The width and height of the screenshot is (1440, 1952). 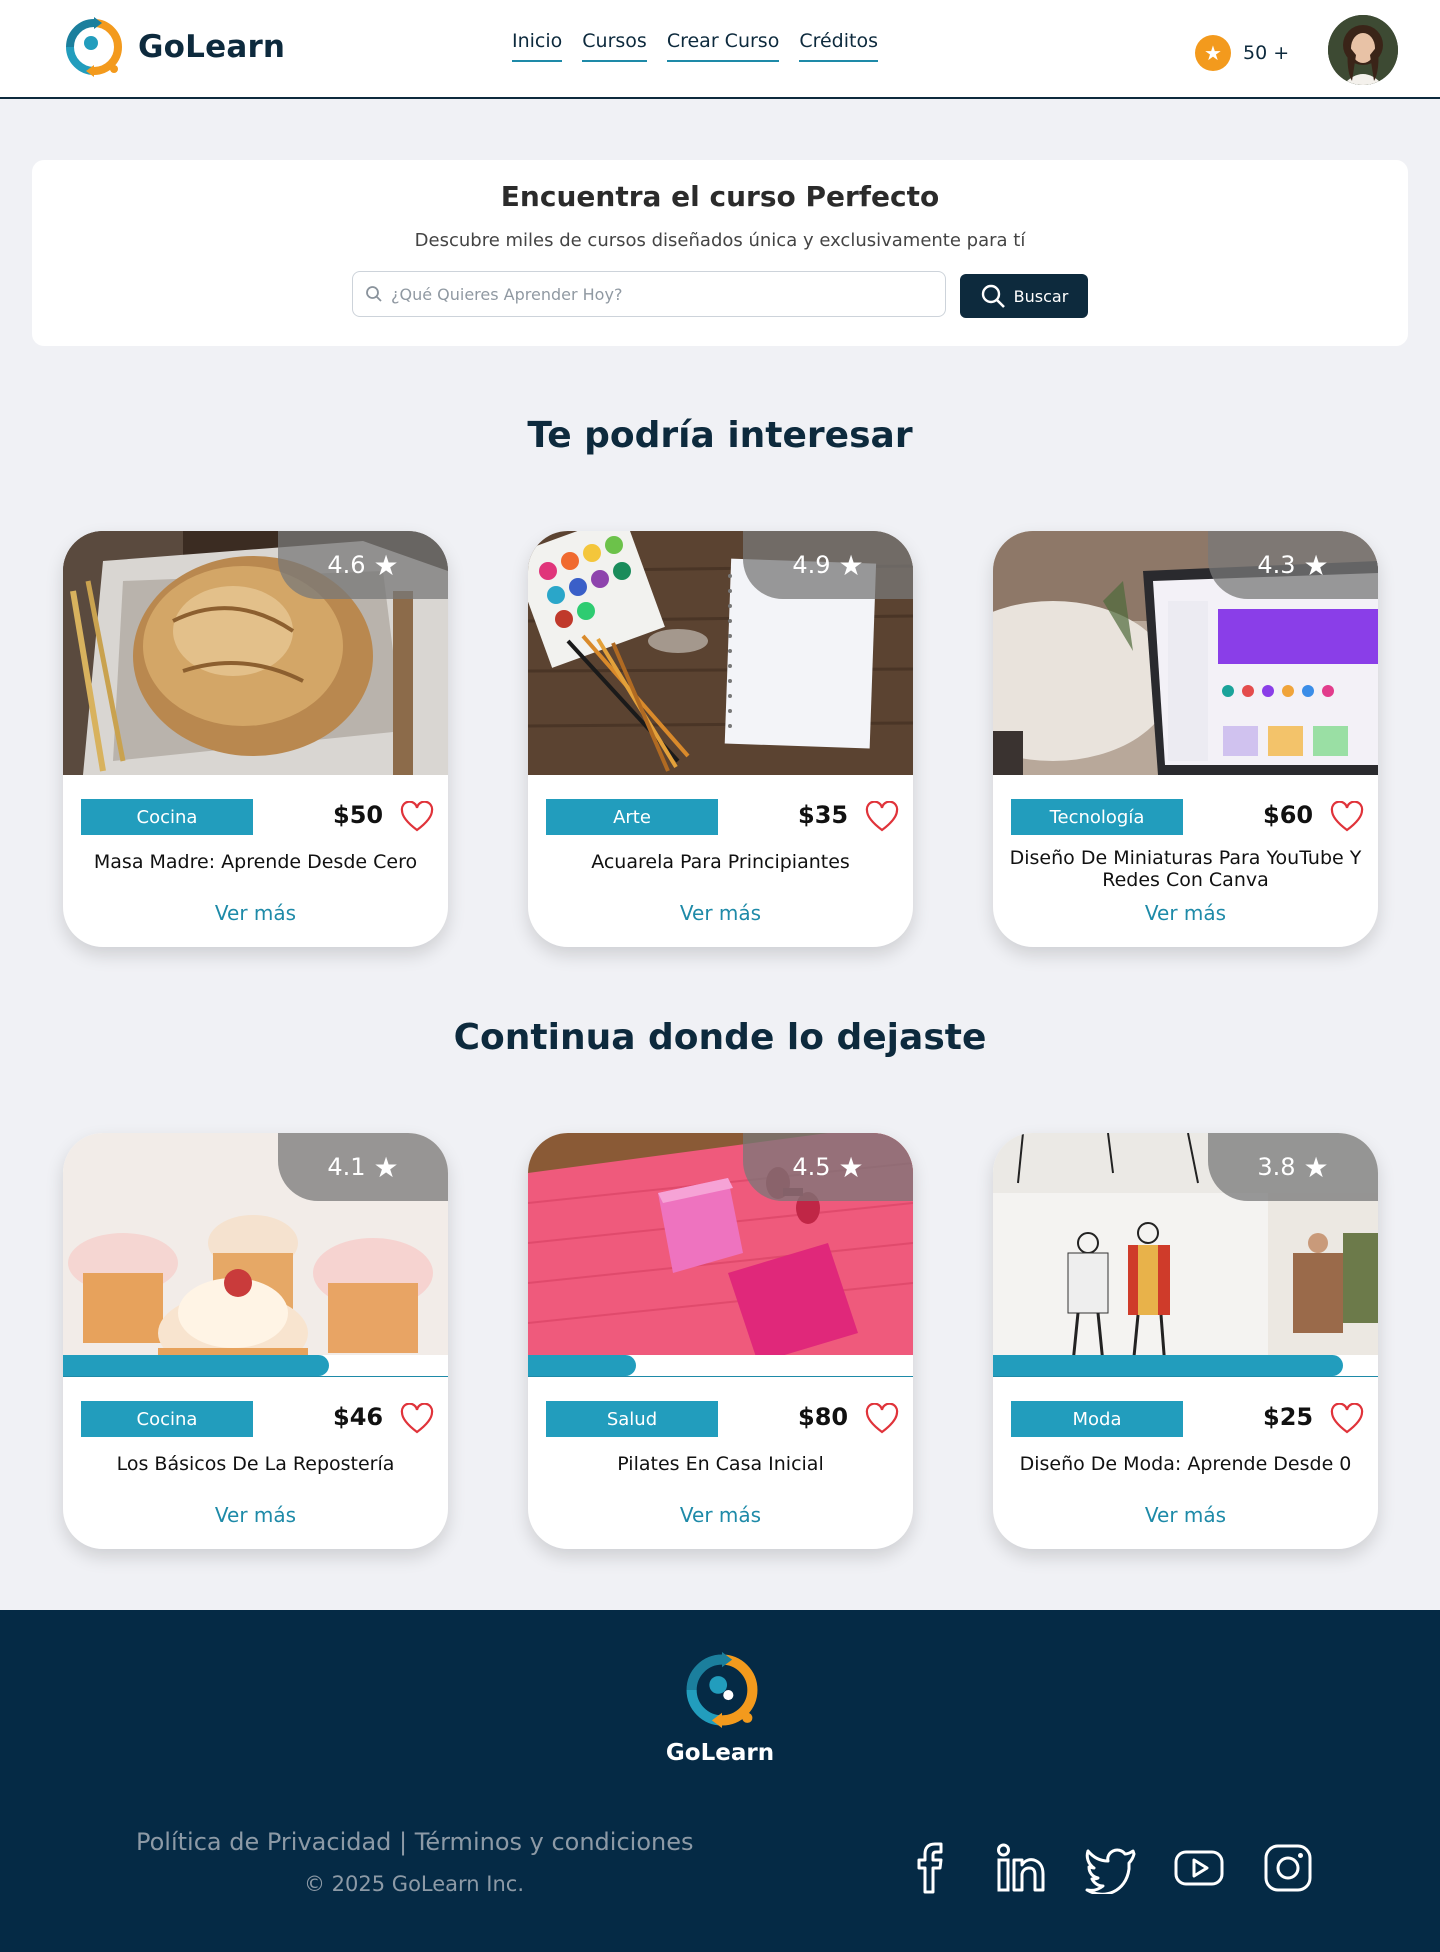 I want to click on course-title: Diseño De Moda: Aprende Desde 0, so click(x=1185, y=1464).